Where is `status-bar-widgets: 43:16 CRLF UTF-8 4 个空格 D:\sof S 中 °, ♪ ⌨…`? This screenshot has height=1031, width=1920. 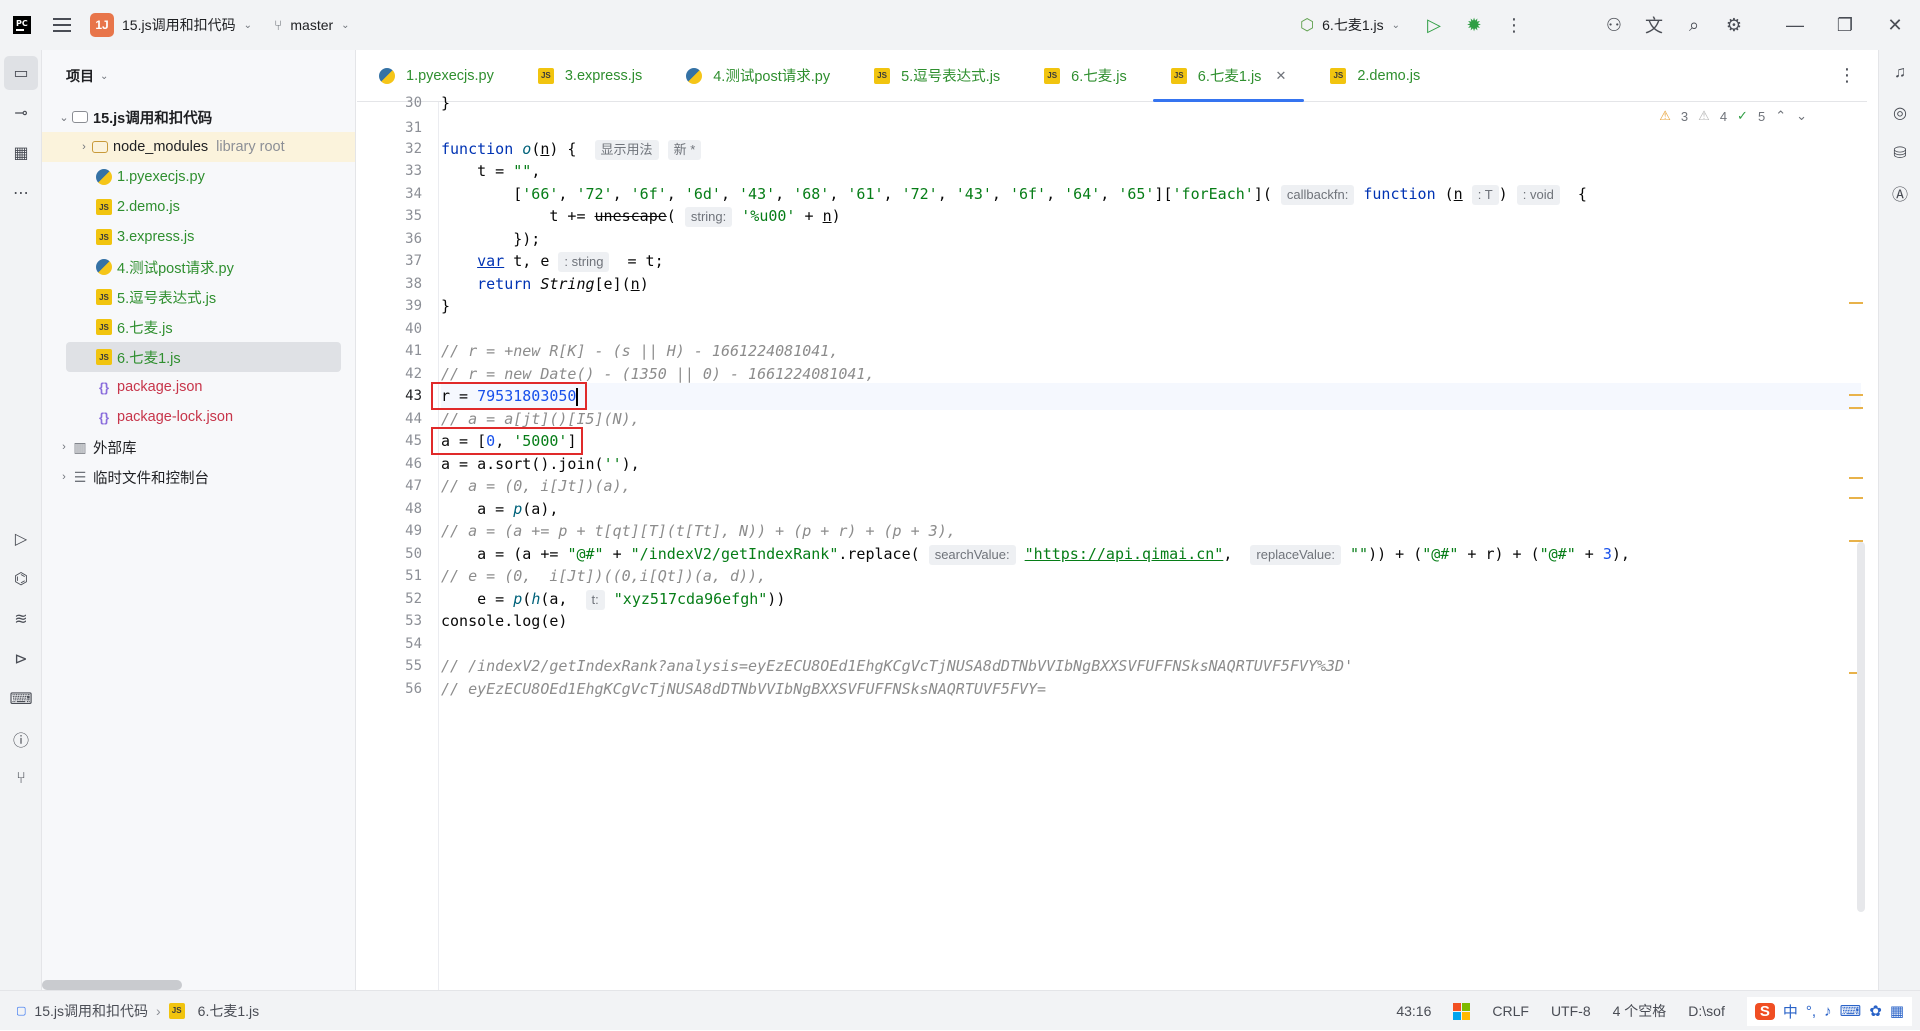
status-bar-widgets: 43:16 CRLF UTF-8 4 个空格 D:\sof S 中 °, ♪ ⌨… is located at coordinates (1658, 1011).